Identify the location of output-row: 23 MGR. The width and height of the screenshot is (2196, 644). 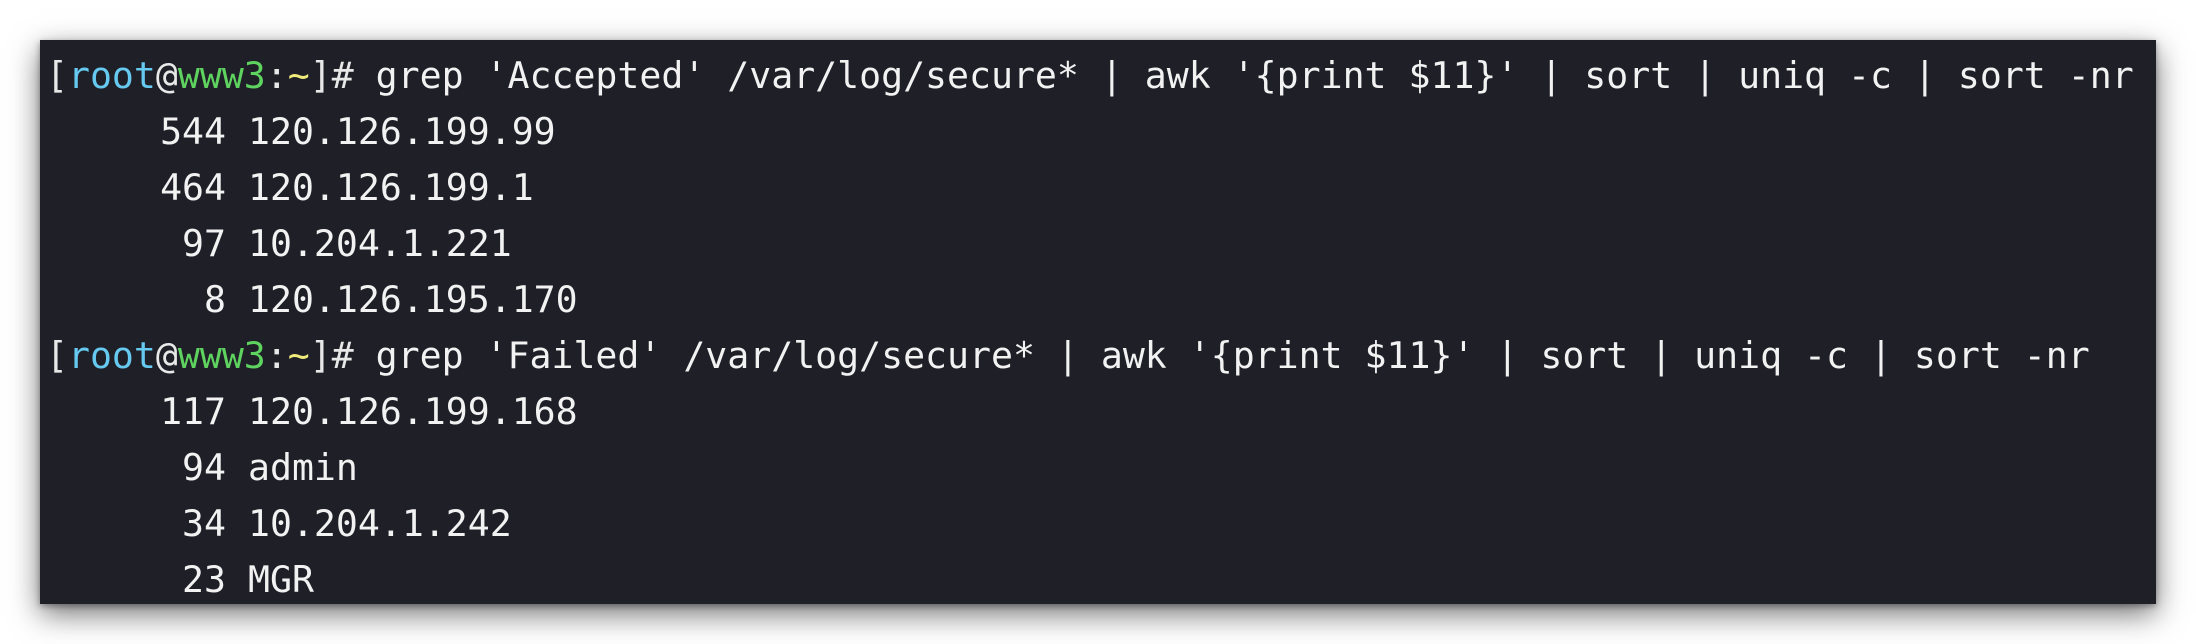
(1098, 578).